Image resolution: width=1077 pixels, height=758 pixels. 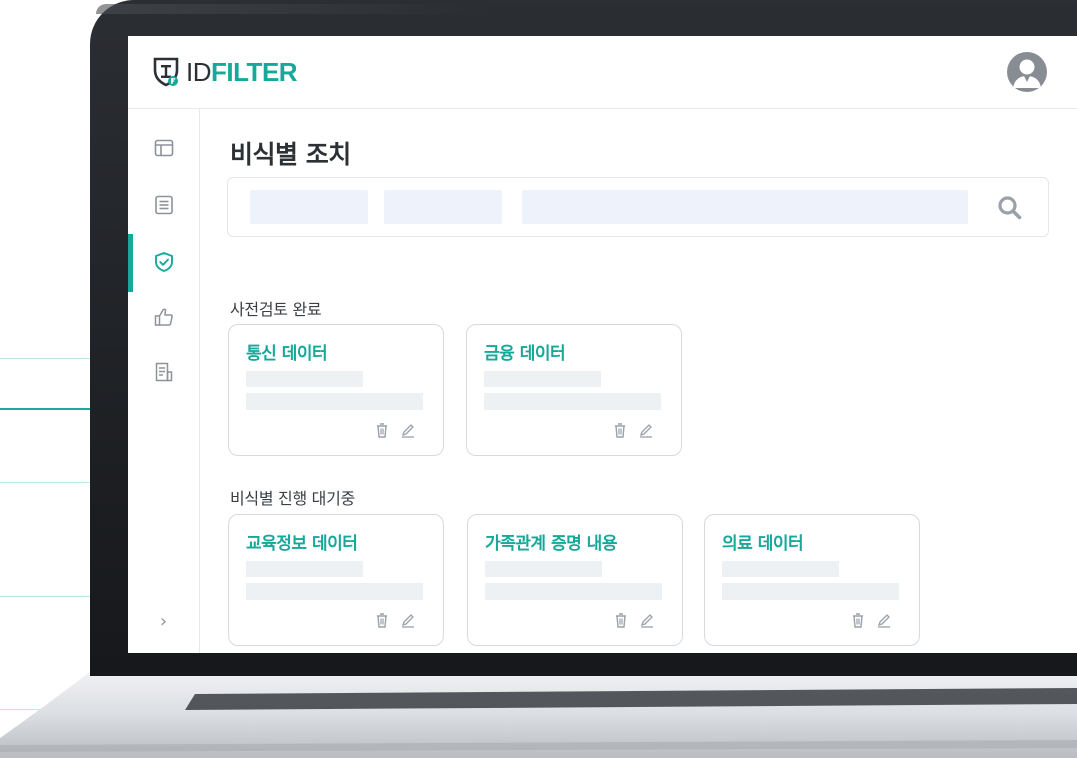 I want to click on decor-line-accent, so click(x=45, y=409).